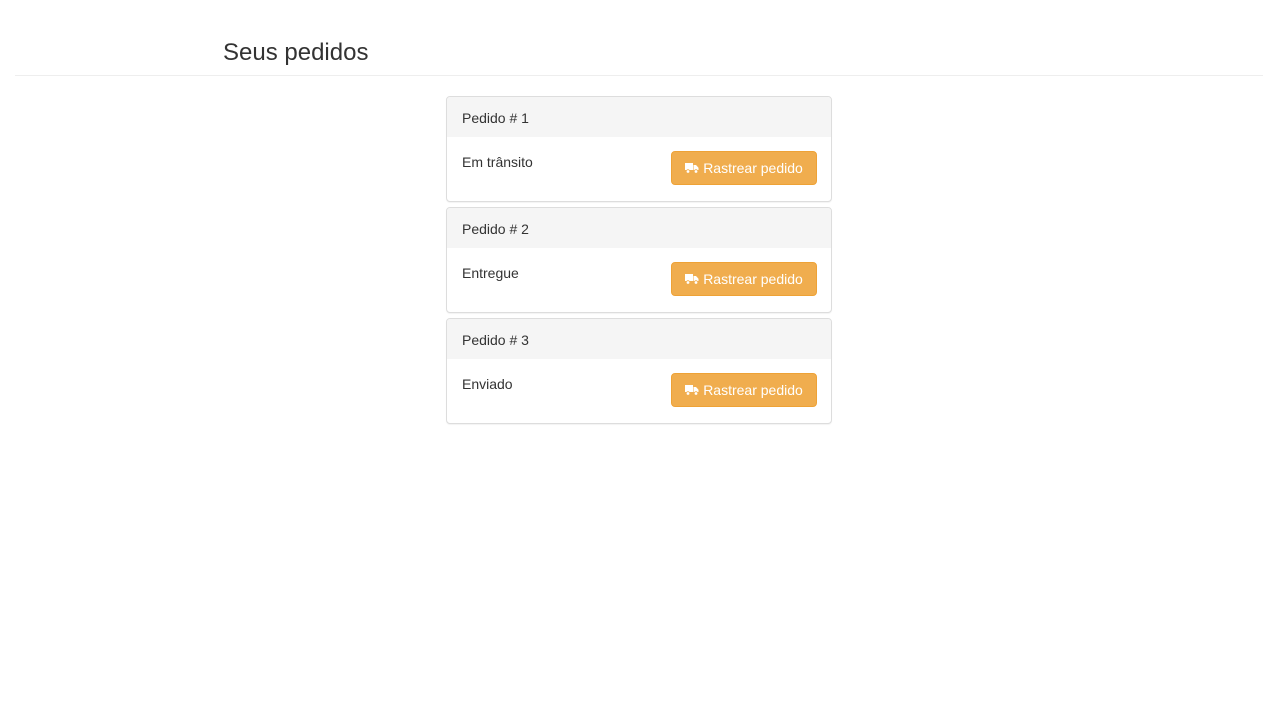  I want to click on order-status: Enviado, so click(487, 384).